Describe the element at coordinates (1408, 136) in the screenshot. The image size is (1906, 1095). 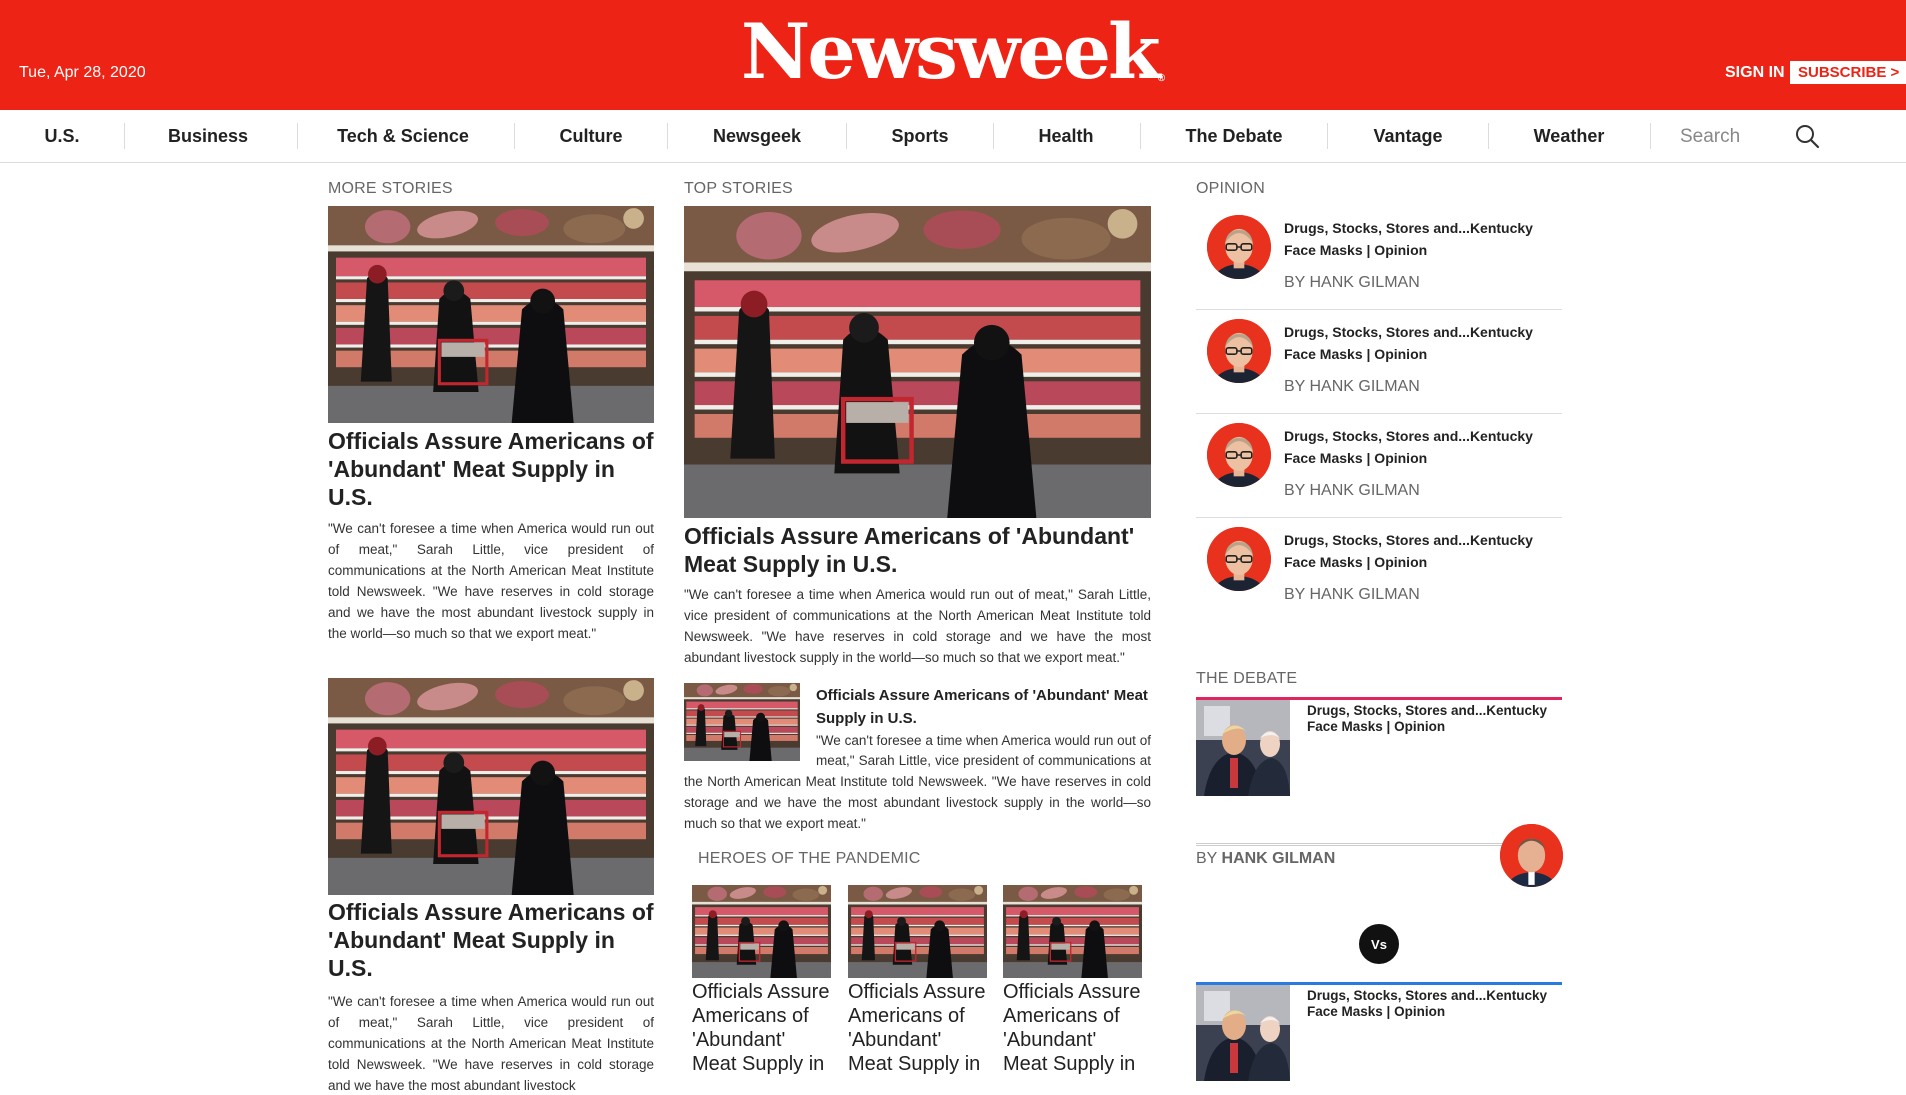
I see `nav-item-vantage: Vantage` at that location.